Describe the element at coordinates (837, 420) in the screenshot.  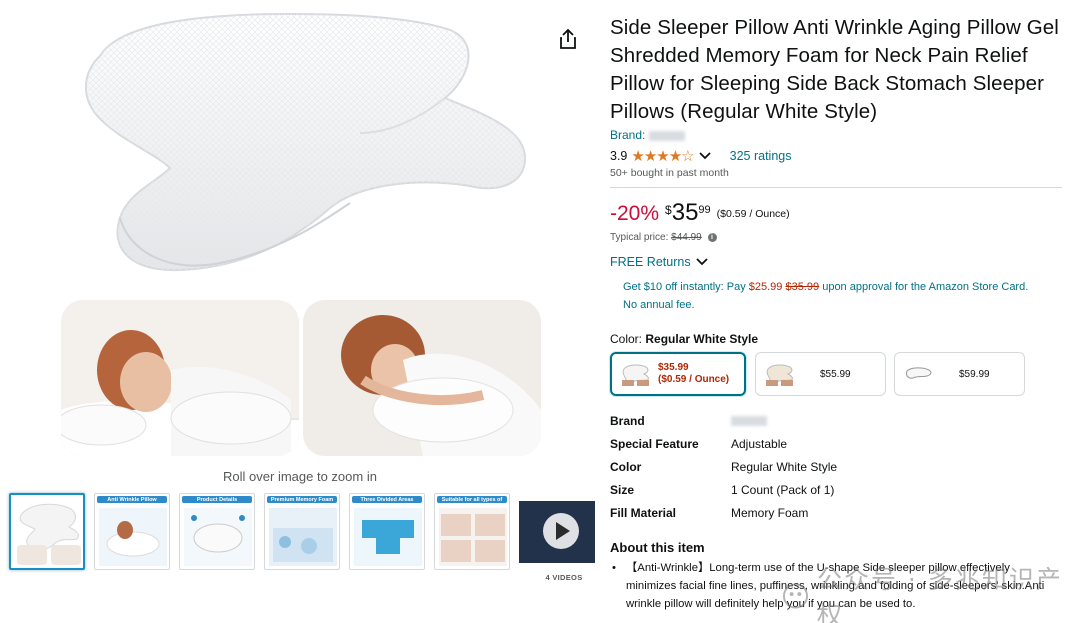
I see `spec-row: Brand` at that location.